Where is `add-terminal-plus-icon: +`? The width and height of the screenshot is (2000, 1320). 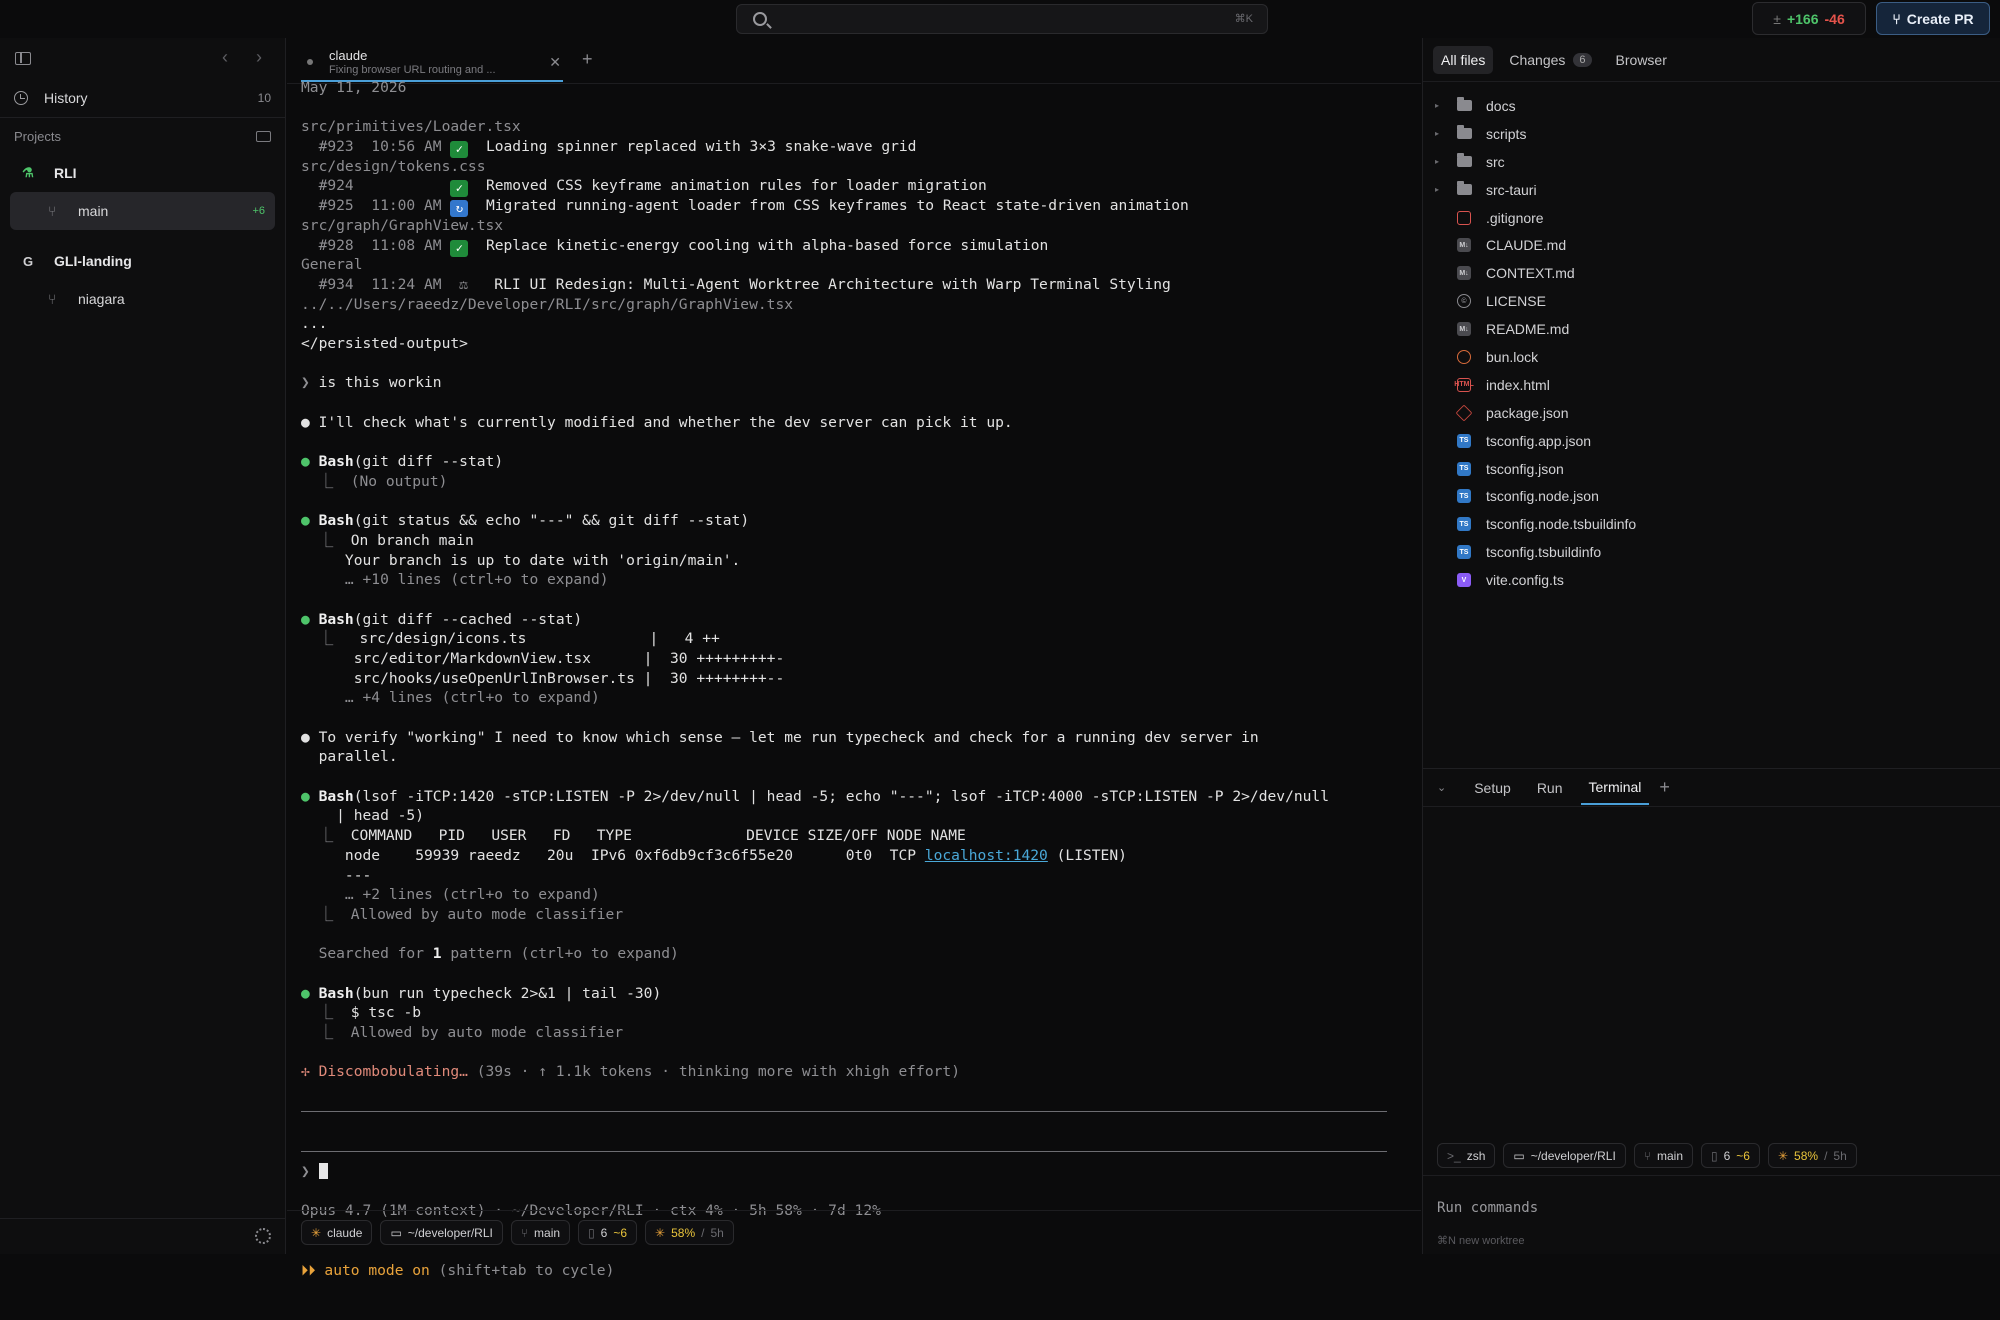
add-terminal-plus-icon: + is located at coordinates (1664, 787).